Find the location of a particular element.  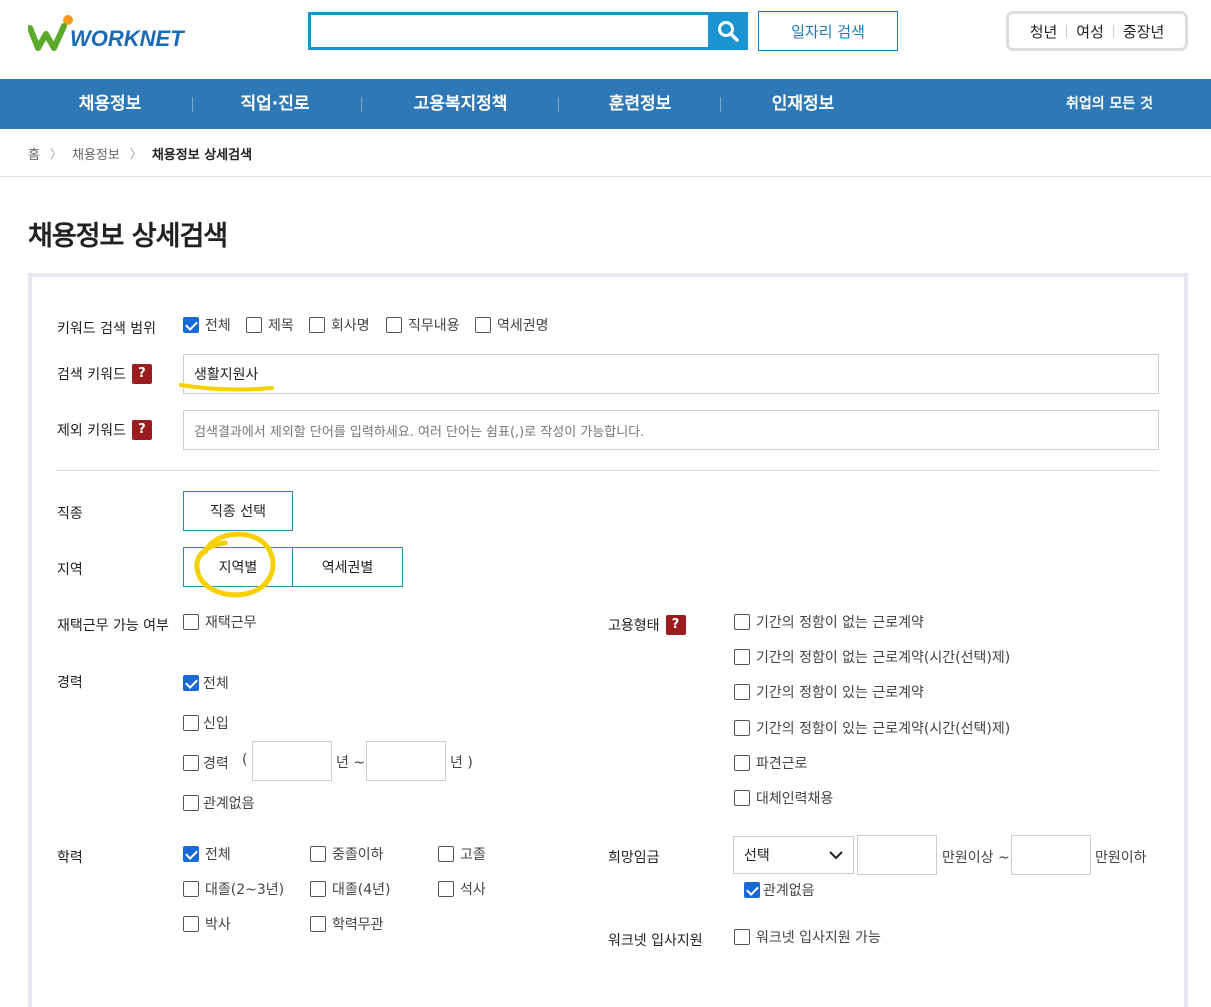

search-button is located at coordinates (728, 31).